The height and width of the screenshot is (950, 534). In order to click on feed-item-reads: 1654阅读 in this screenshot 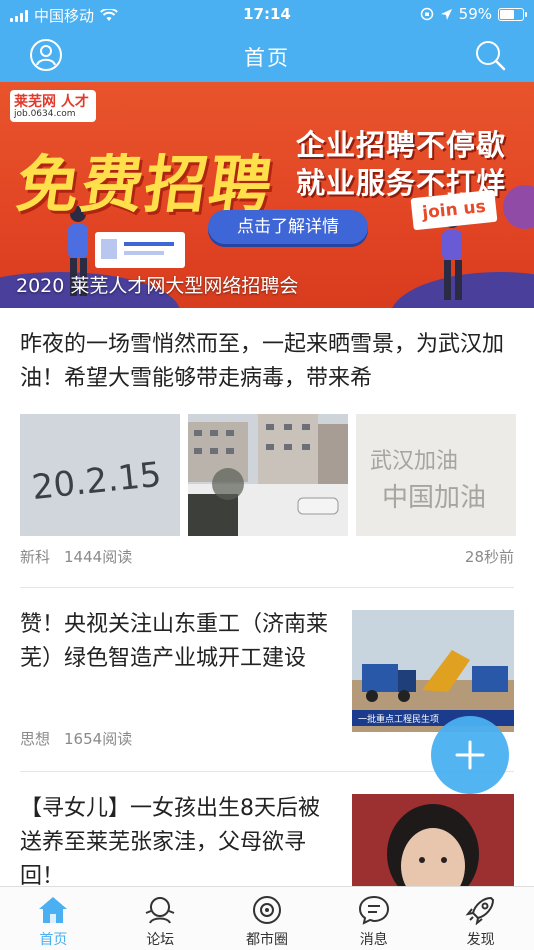, I will do `click(98, 739)`.